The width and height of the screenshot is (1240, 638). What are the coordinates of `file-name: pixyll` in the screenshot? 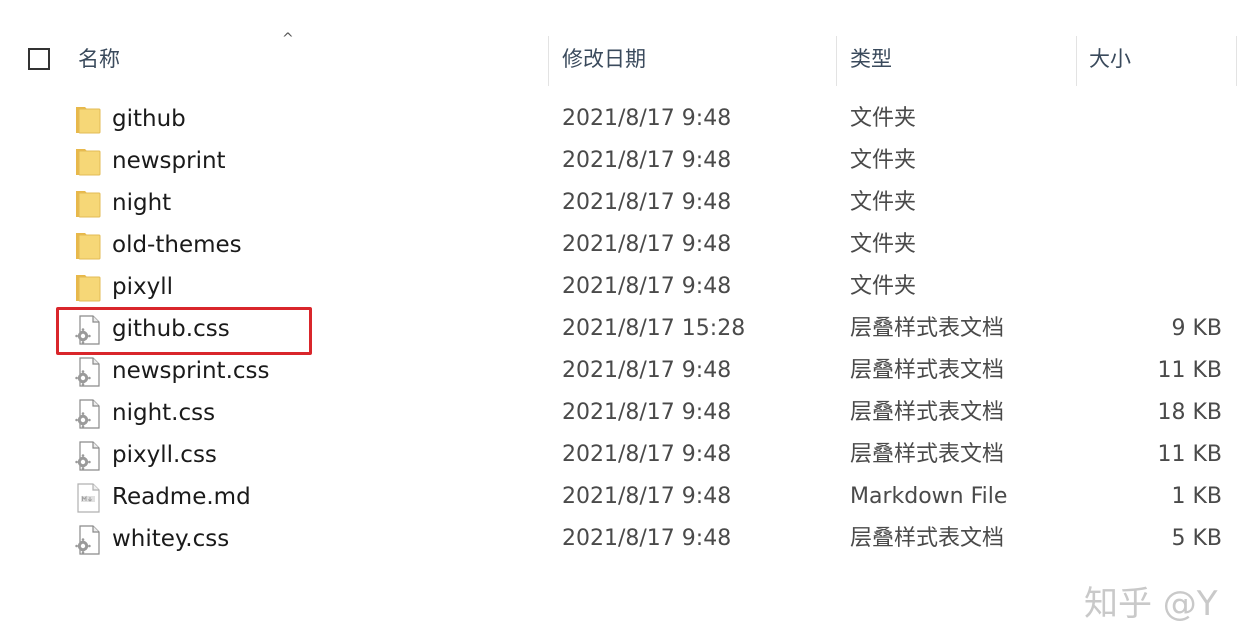 It's located at (142, 287).